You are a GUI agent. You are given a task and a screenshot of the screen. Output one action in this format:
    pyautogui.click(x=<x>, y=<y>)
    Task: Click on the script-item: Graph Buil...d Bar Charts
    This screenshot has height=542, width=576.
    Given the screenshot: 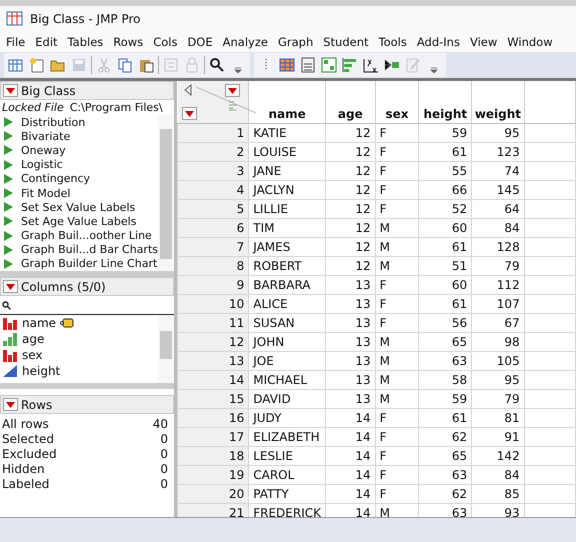 What is the action you would take?
    pyautogui.click(x=79, y=249)
    